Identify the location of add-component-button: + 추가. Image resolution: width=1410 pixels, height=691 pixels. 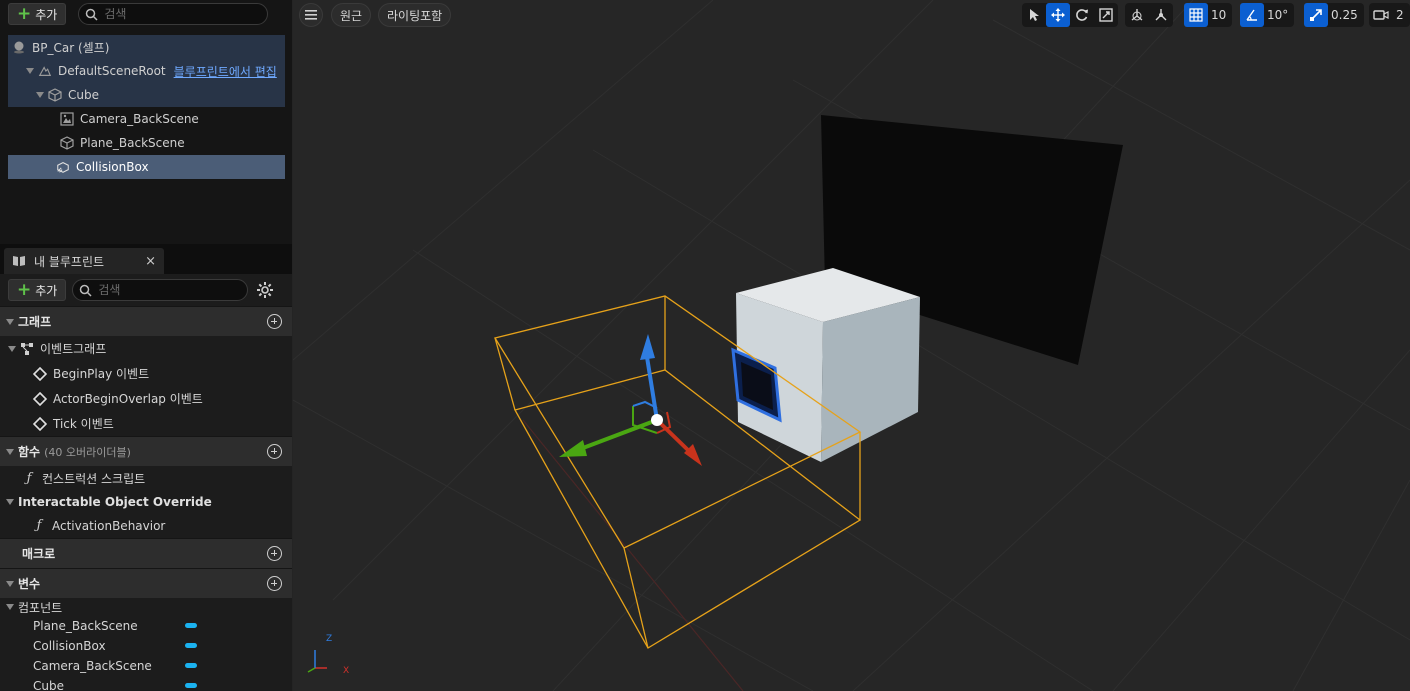
(37, 14).